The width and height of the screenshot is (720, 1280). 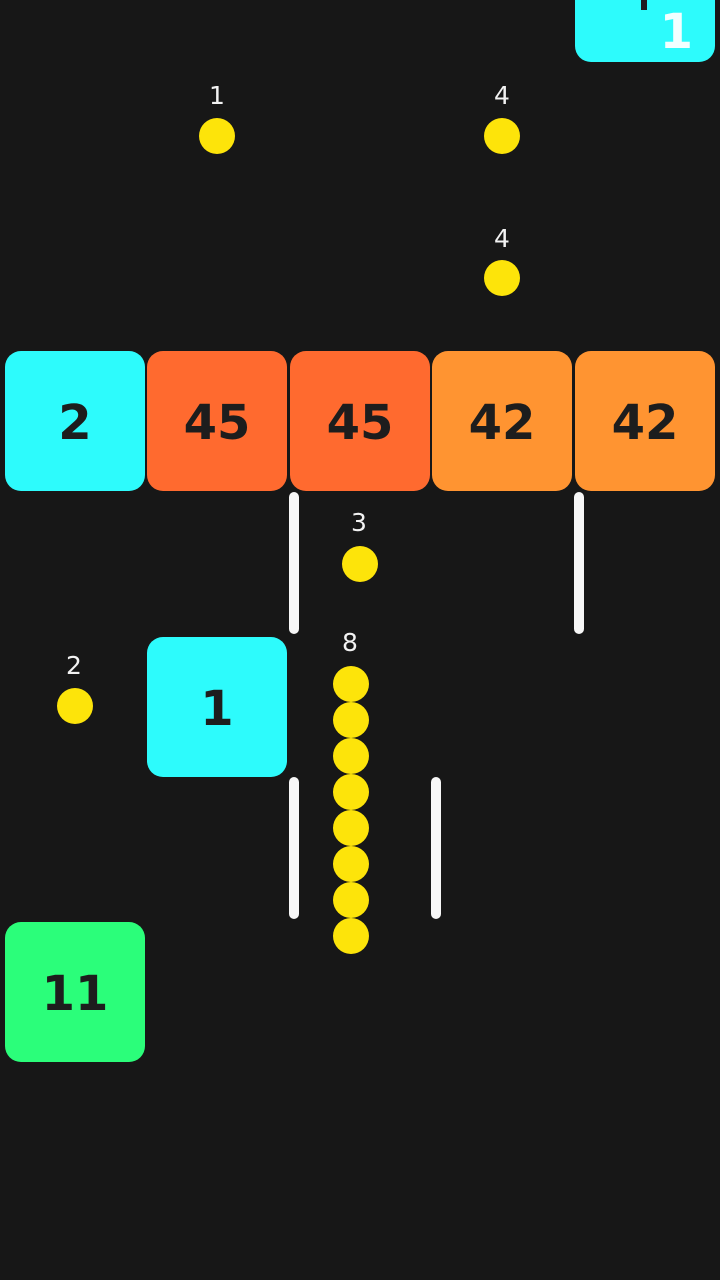 I want to click on top-edge-block-glyph-stub, so click(x=644, y=5).